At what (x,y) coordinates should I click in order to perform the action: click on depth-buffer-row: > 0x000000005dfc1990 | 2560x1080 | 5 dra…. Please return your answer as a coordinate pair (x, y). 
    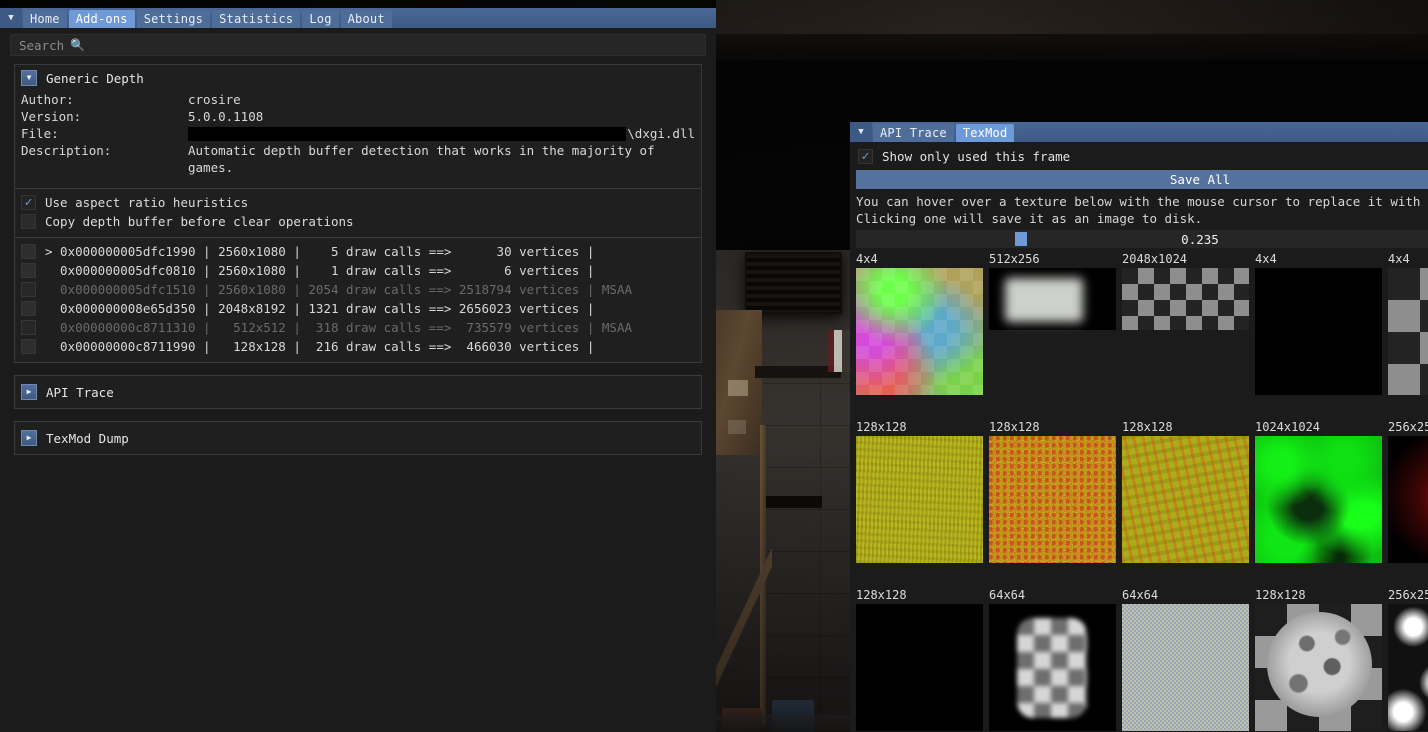
    Looking at the image, I should click on (358, 251).